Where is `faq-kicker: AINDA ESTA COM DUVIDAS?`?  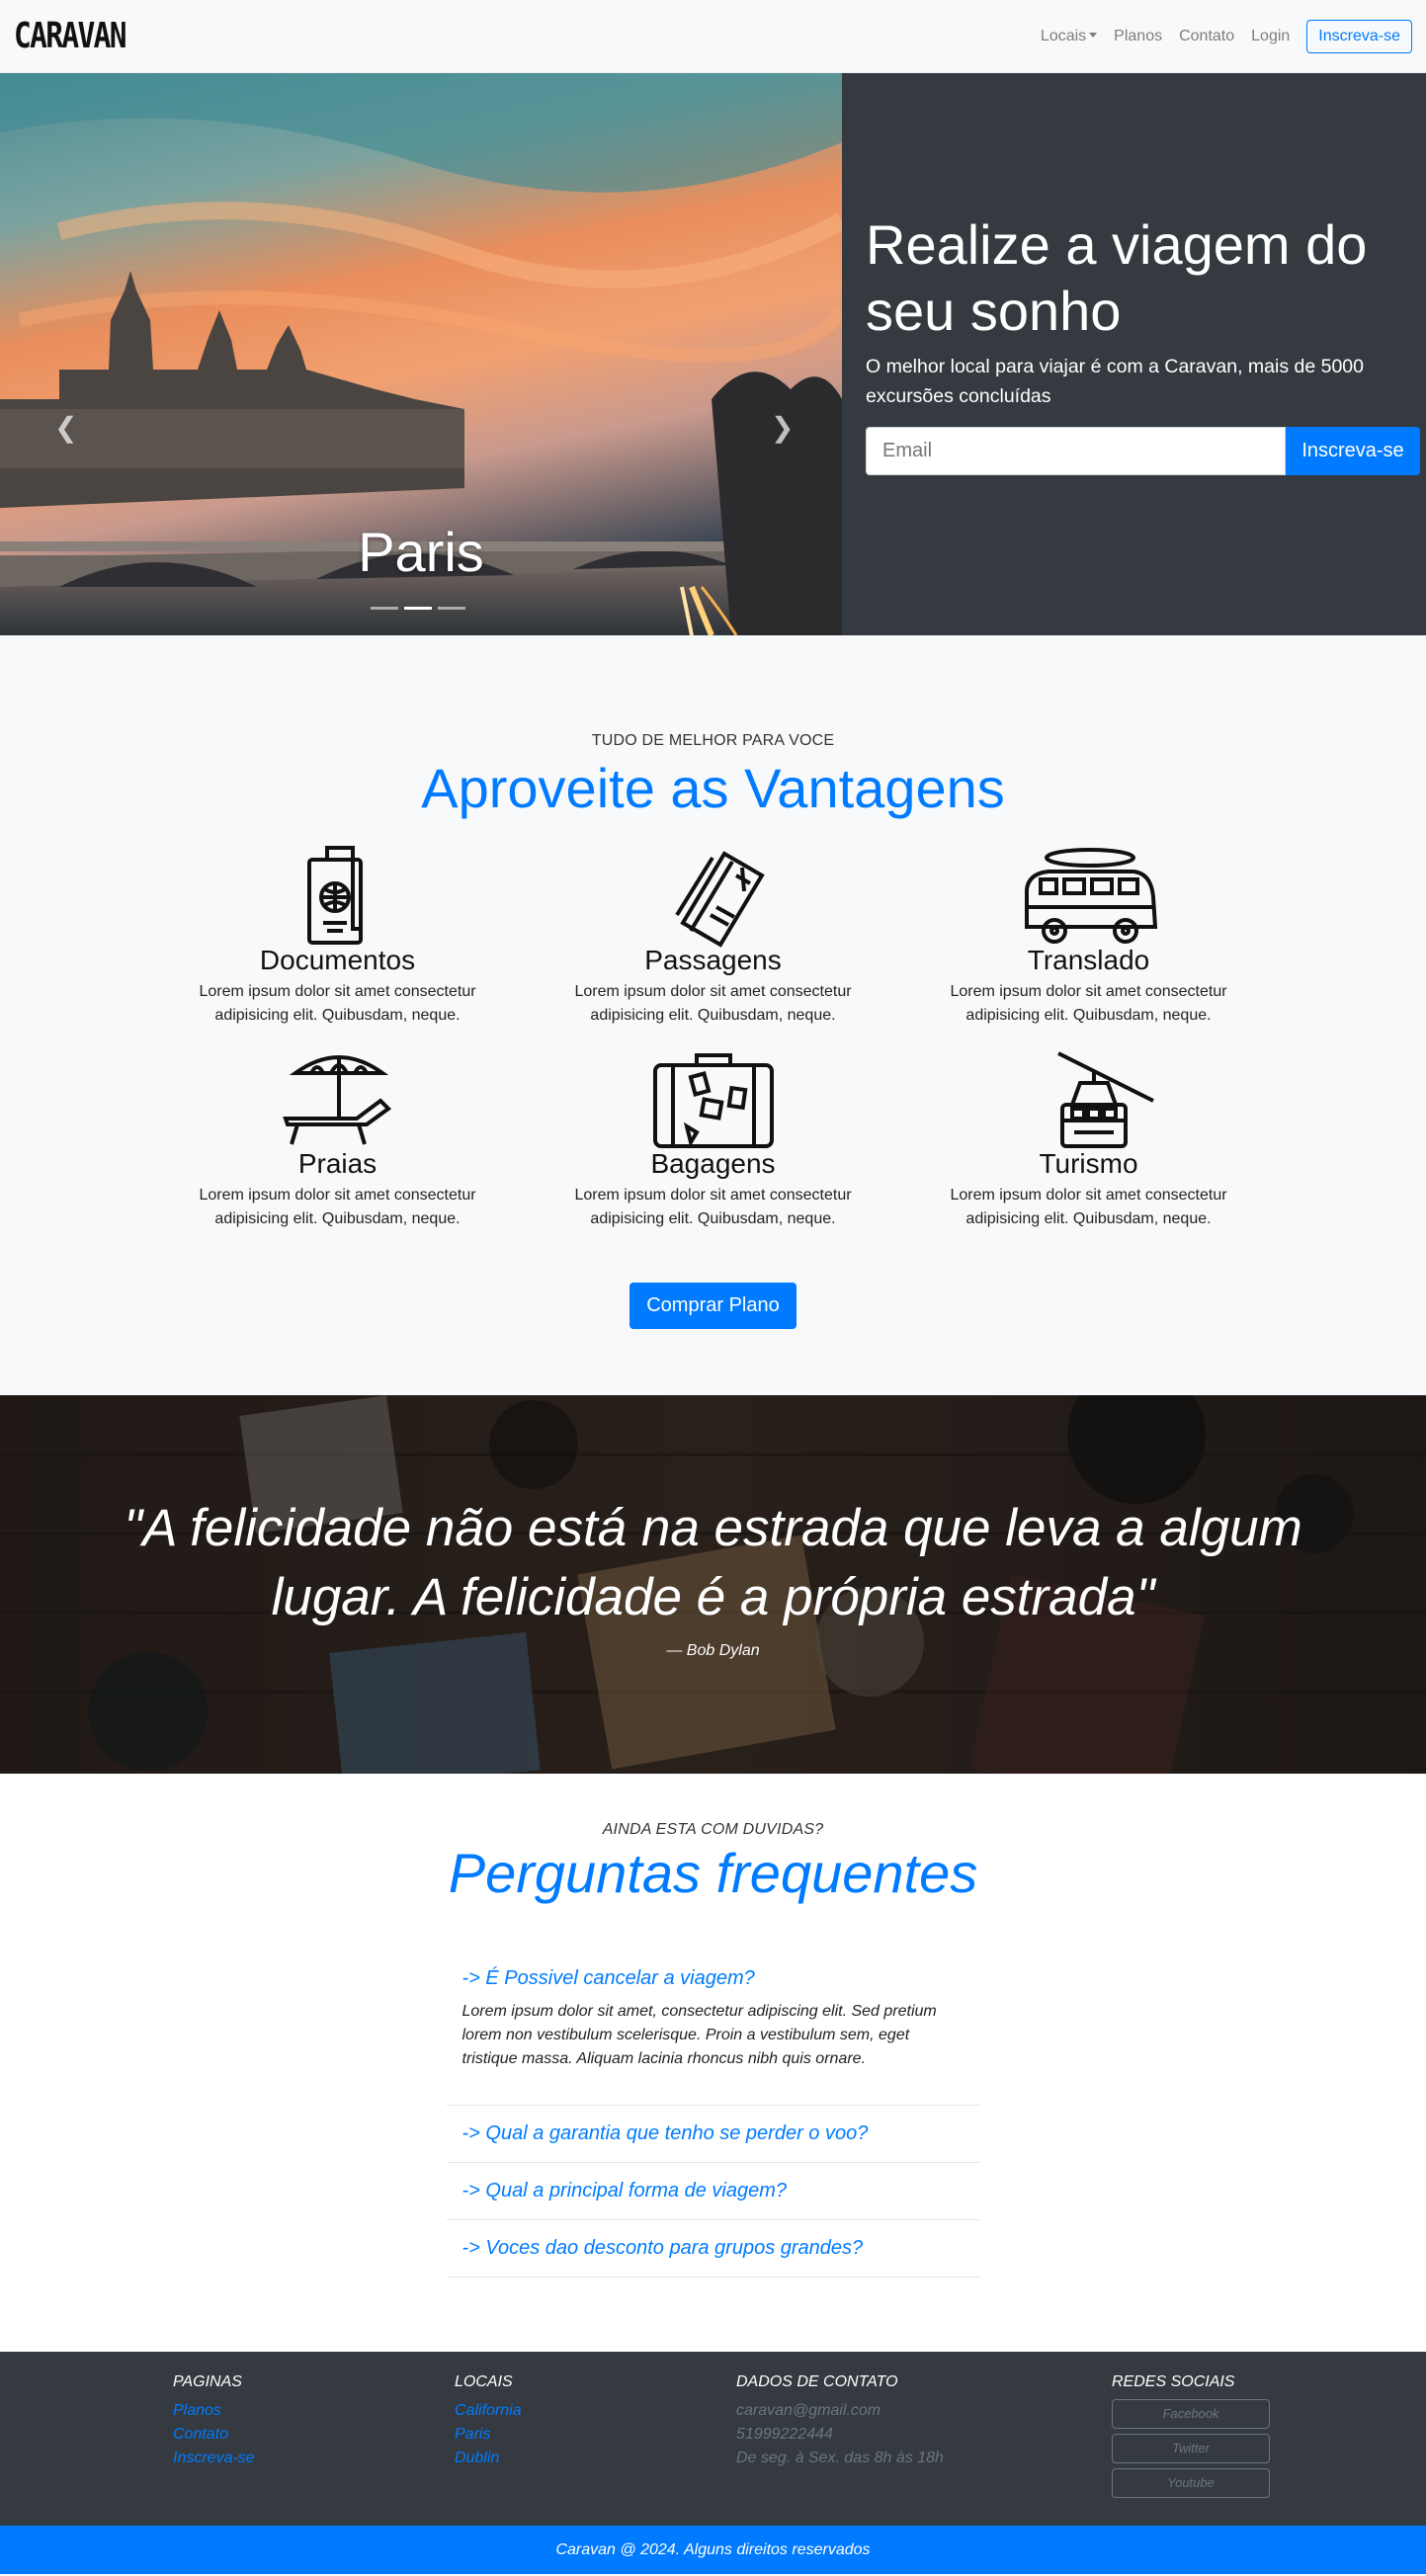
faq-kicker: AINDA ESTA COM DUVIDAS? is located at coordinates (713, 1829).